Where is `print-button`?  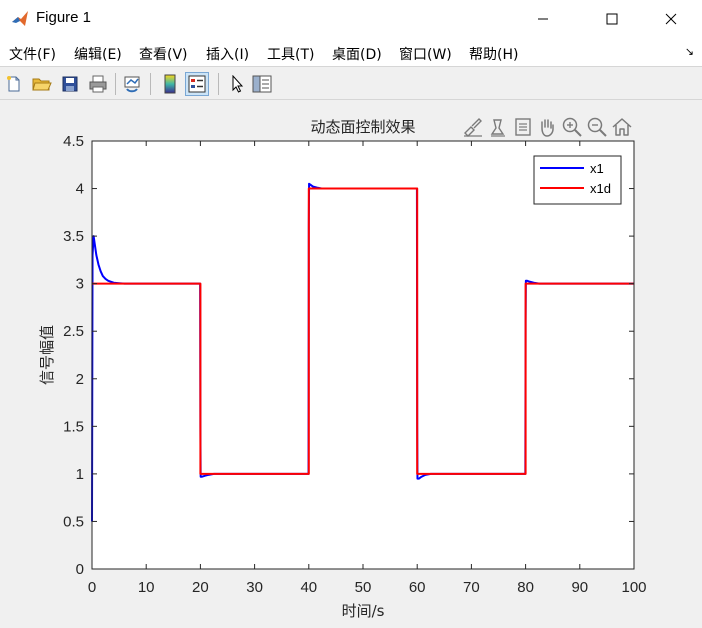
print-button is located at coordinates (98, 84).